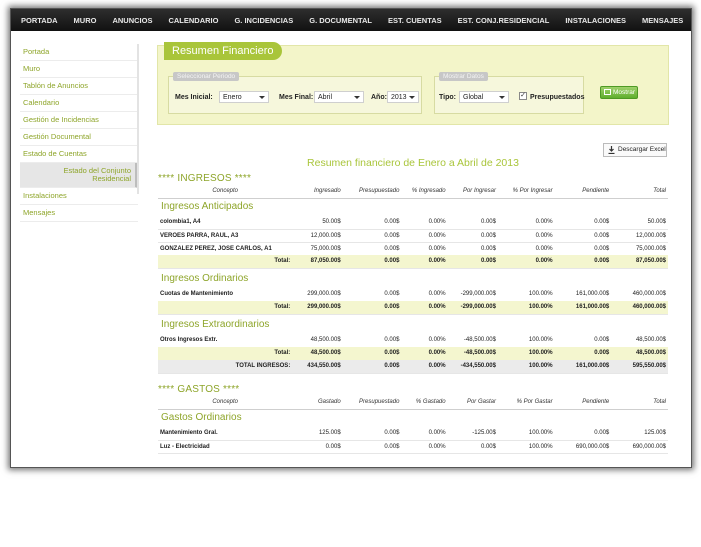 This screenshot has height=547, width=701. I want to click on table-cell: Total:, so click(225, 354).